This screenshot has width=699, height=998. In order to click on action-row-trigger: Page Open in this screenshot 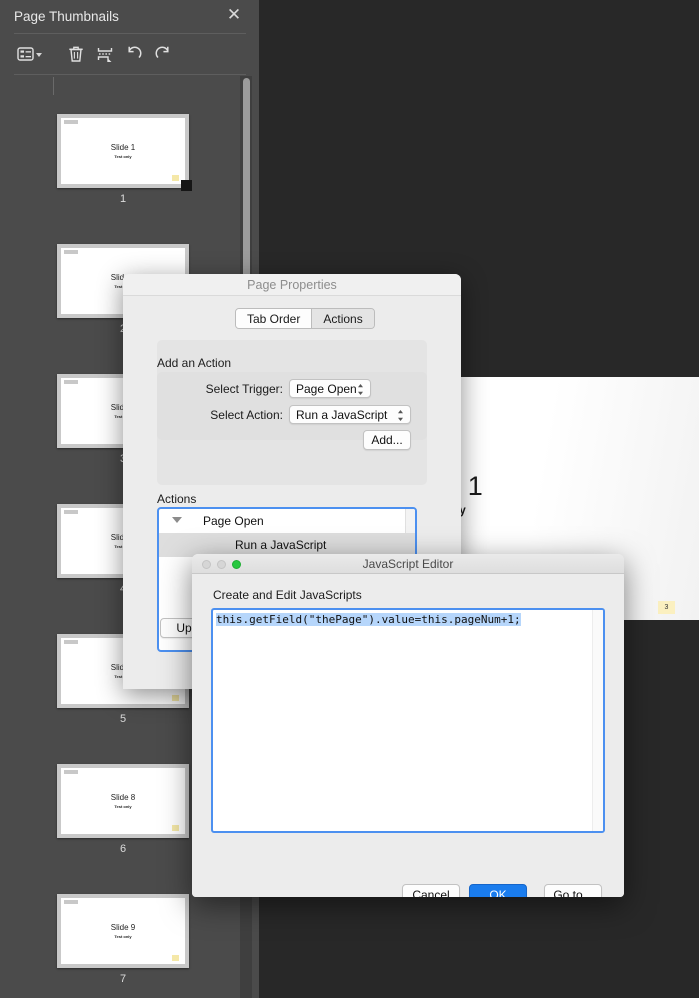, I will do `click(287, 521)`.